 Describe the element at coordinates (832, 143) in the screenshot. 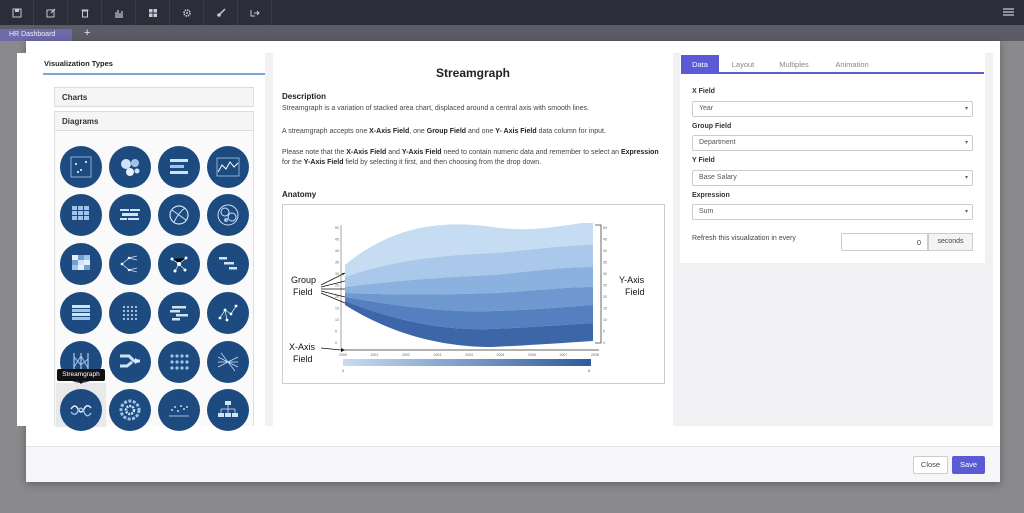

I see `group-field-select: Department ▾` at that location.